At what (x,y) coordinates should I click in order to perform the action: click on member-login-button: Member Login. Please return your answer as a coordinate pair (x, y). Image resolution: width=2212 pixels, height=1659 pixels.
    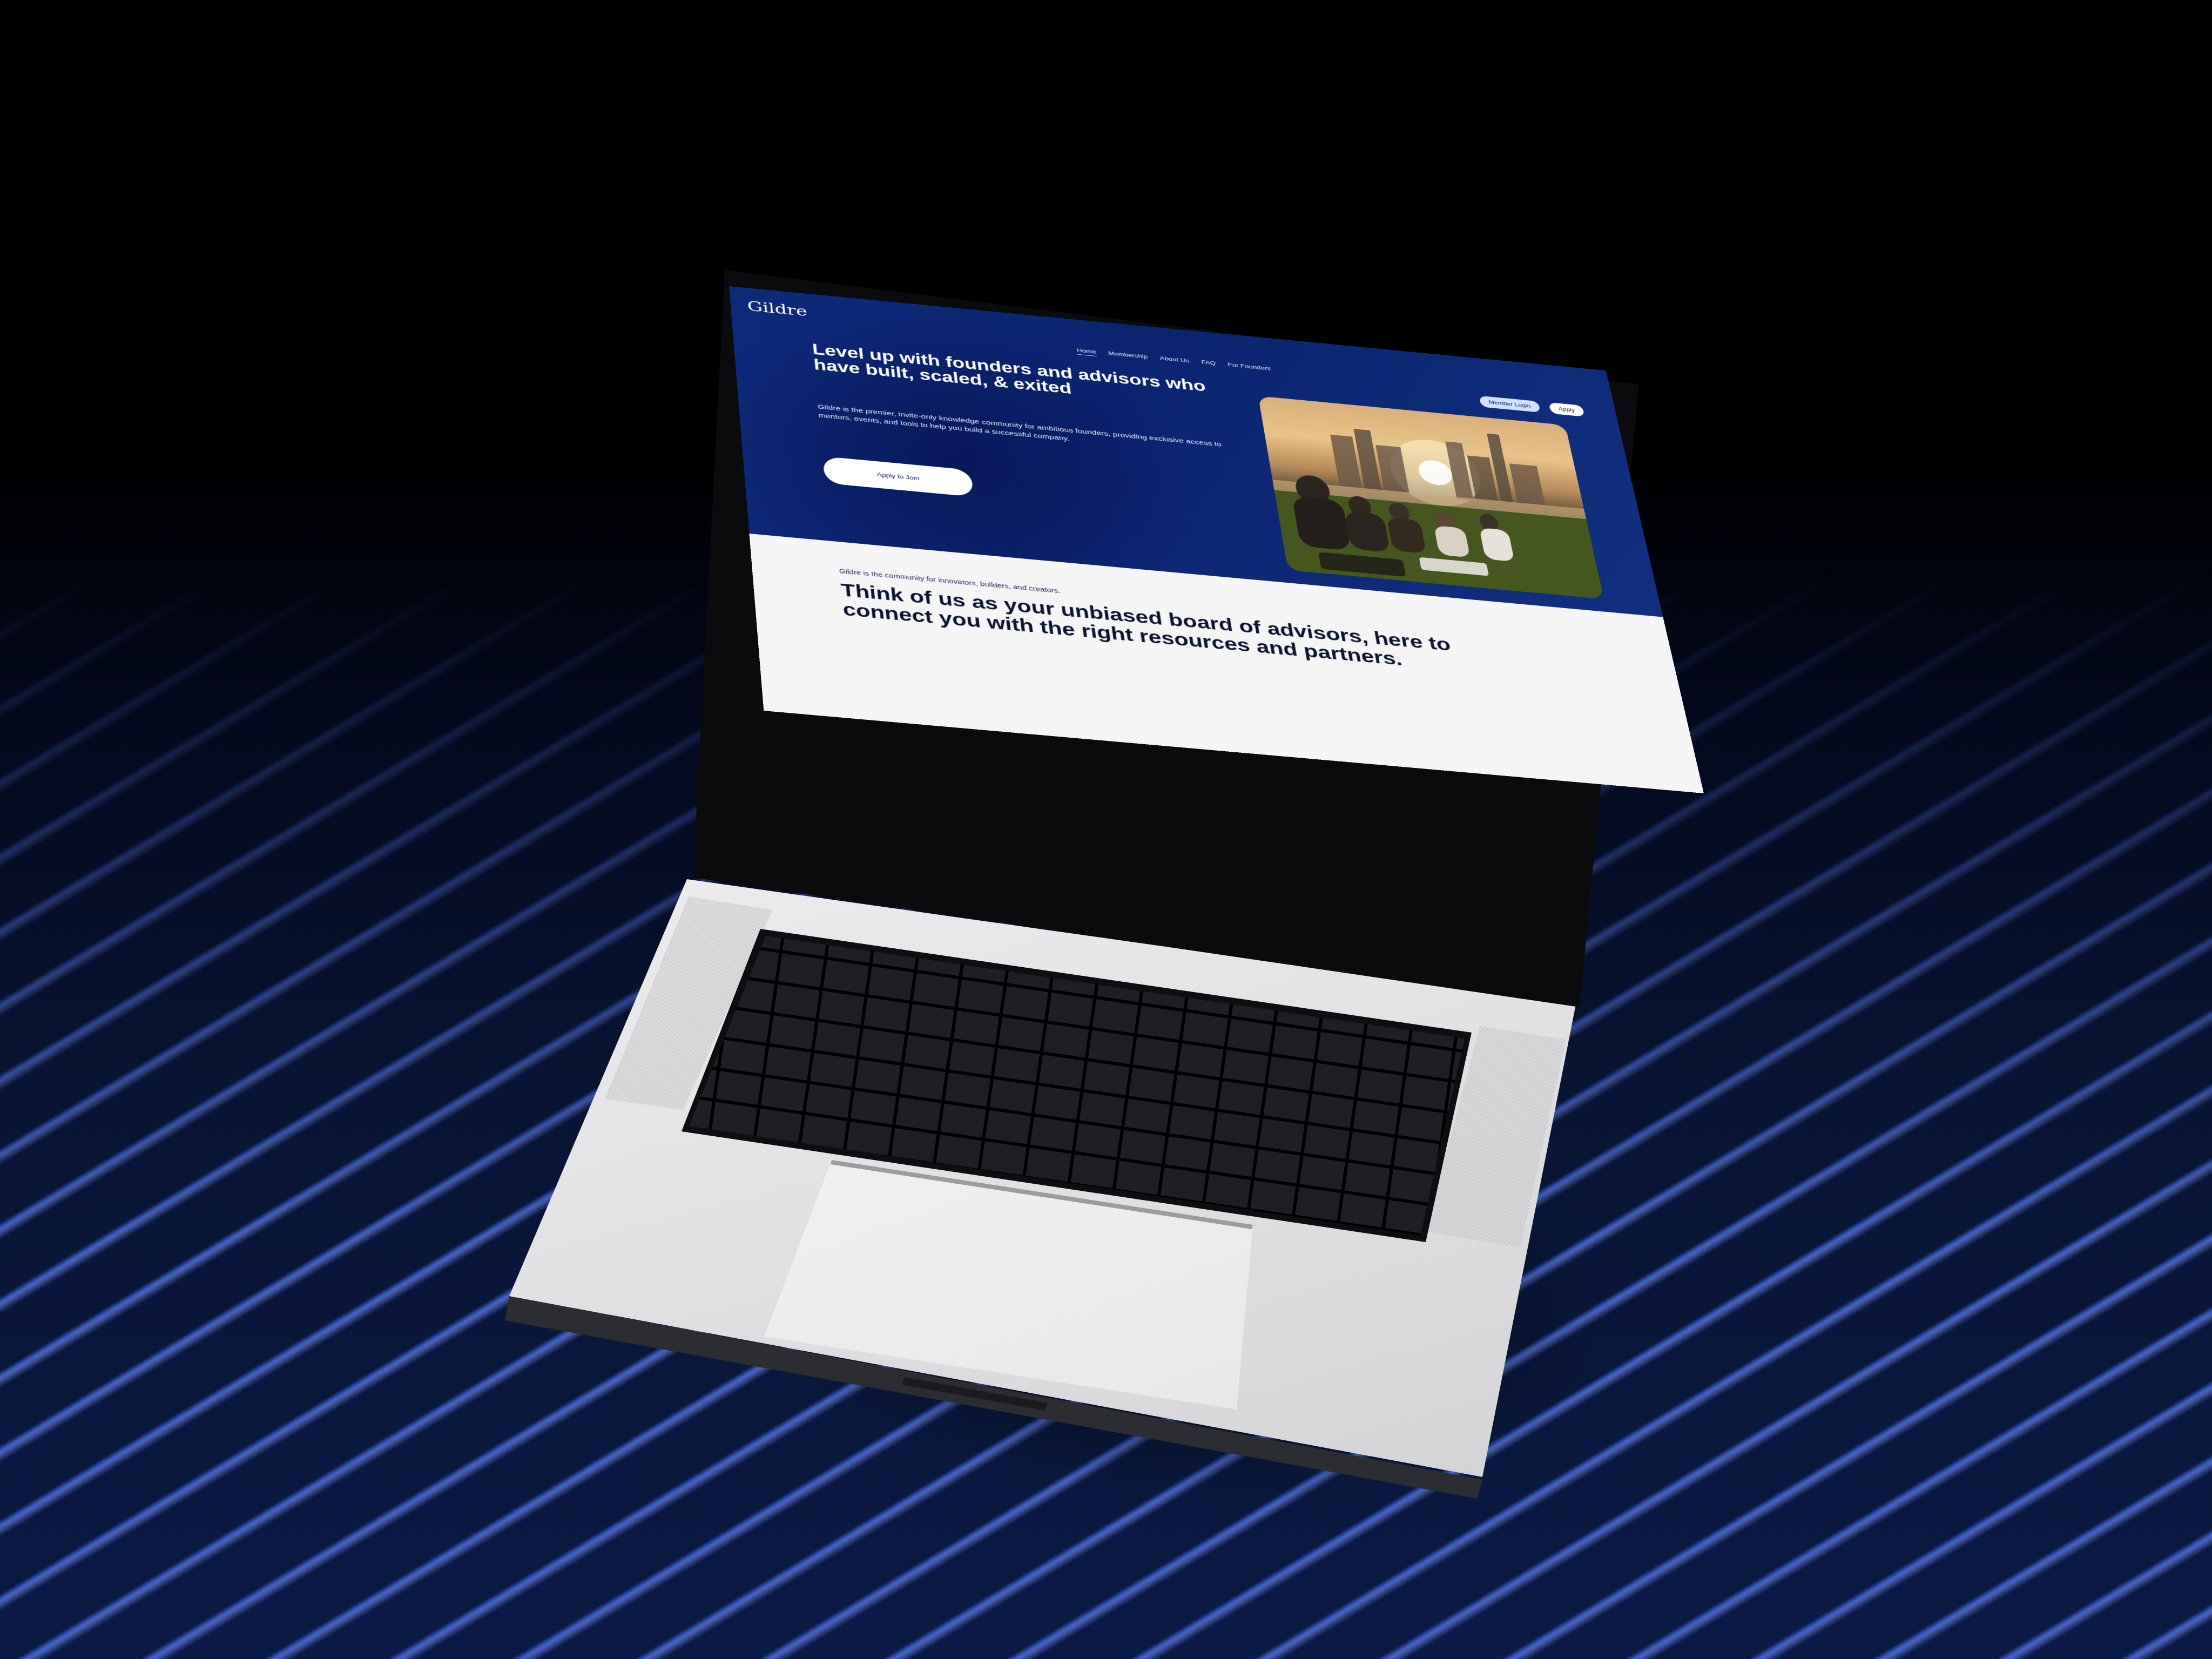
    Looking at the image, I should click on (1510, 404).